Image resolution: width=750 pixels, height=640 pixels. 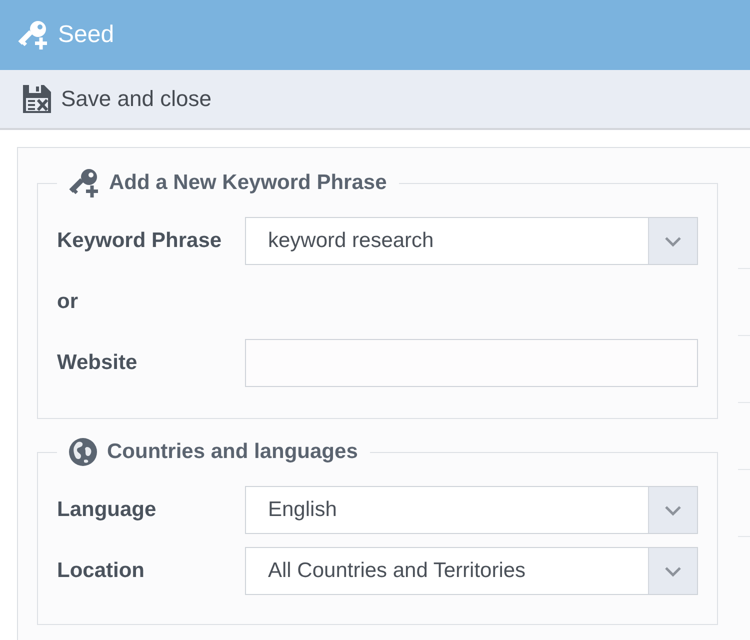 I want to click on field-label: Keyword Phrase, so click(x=139, y=241).